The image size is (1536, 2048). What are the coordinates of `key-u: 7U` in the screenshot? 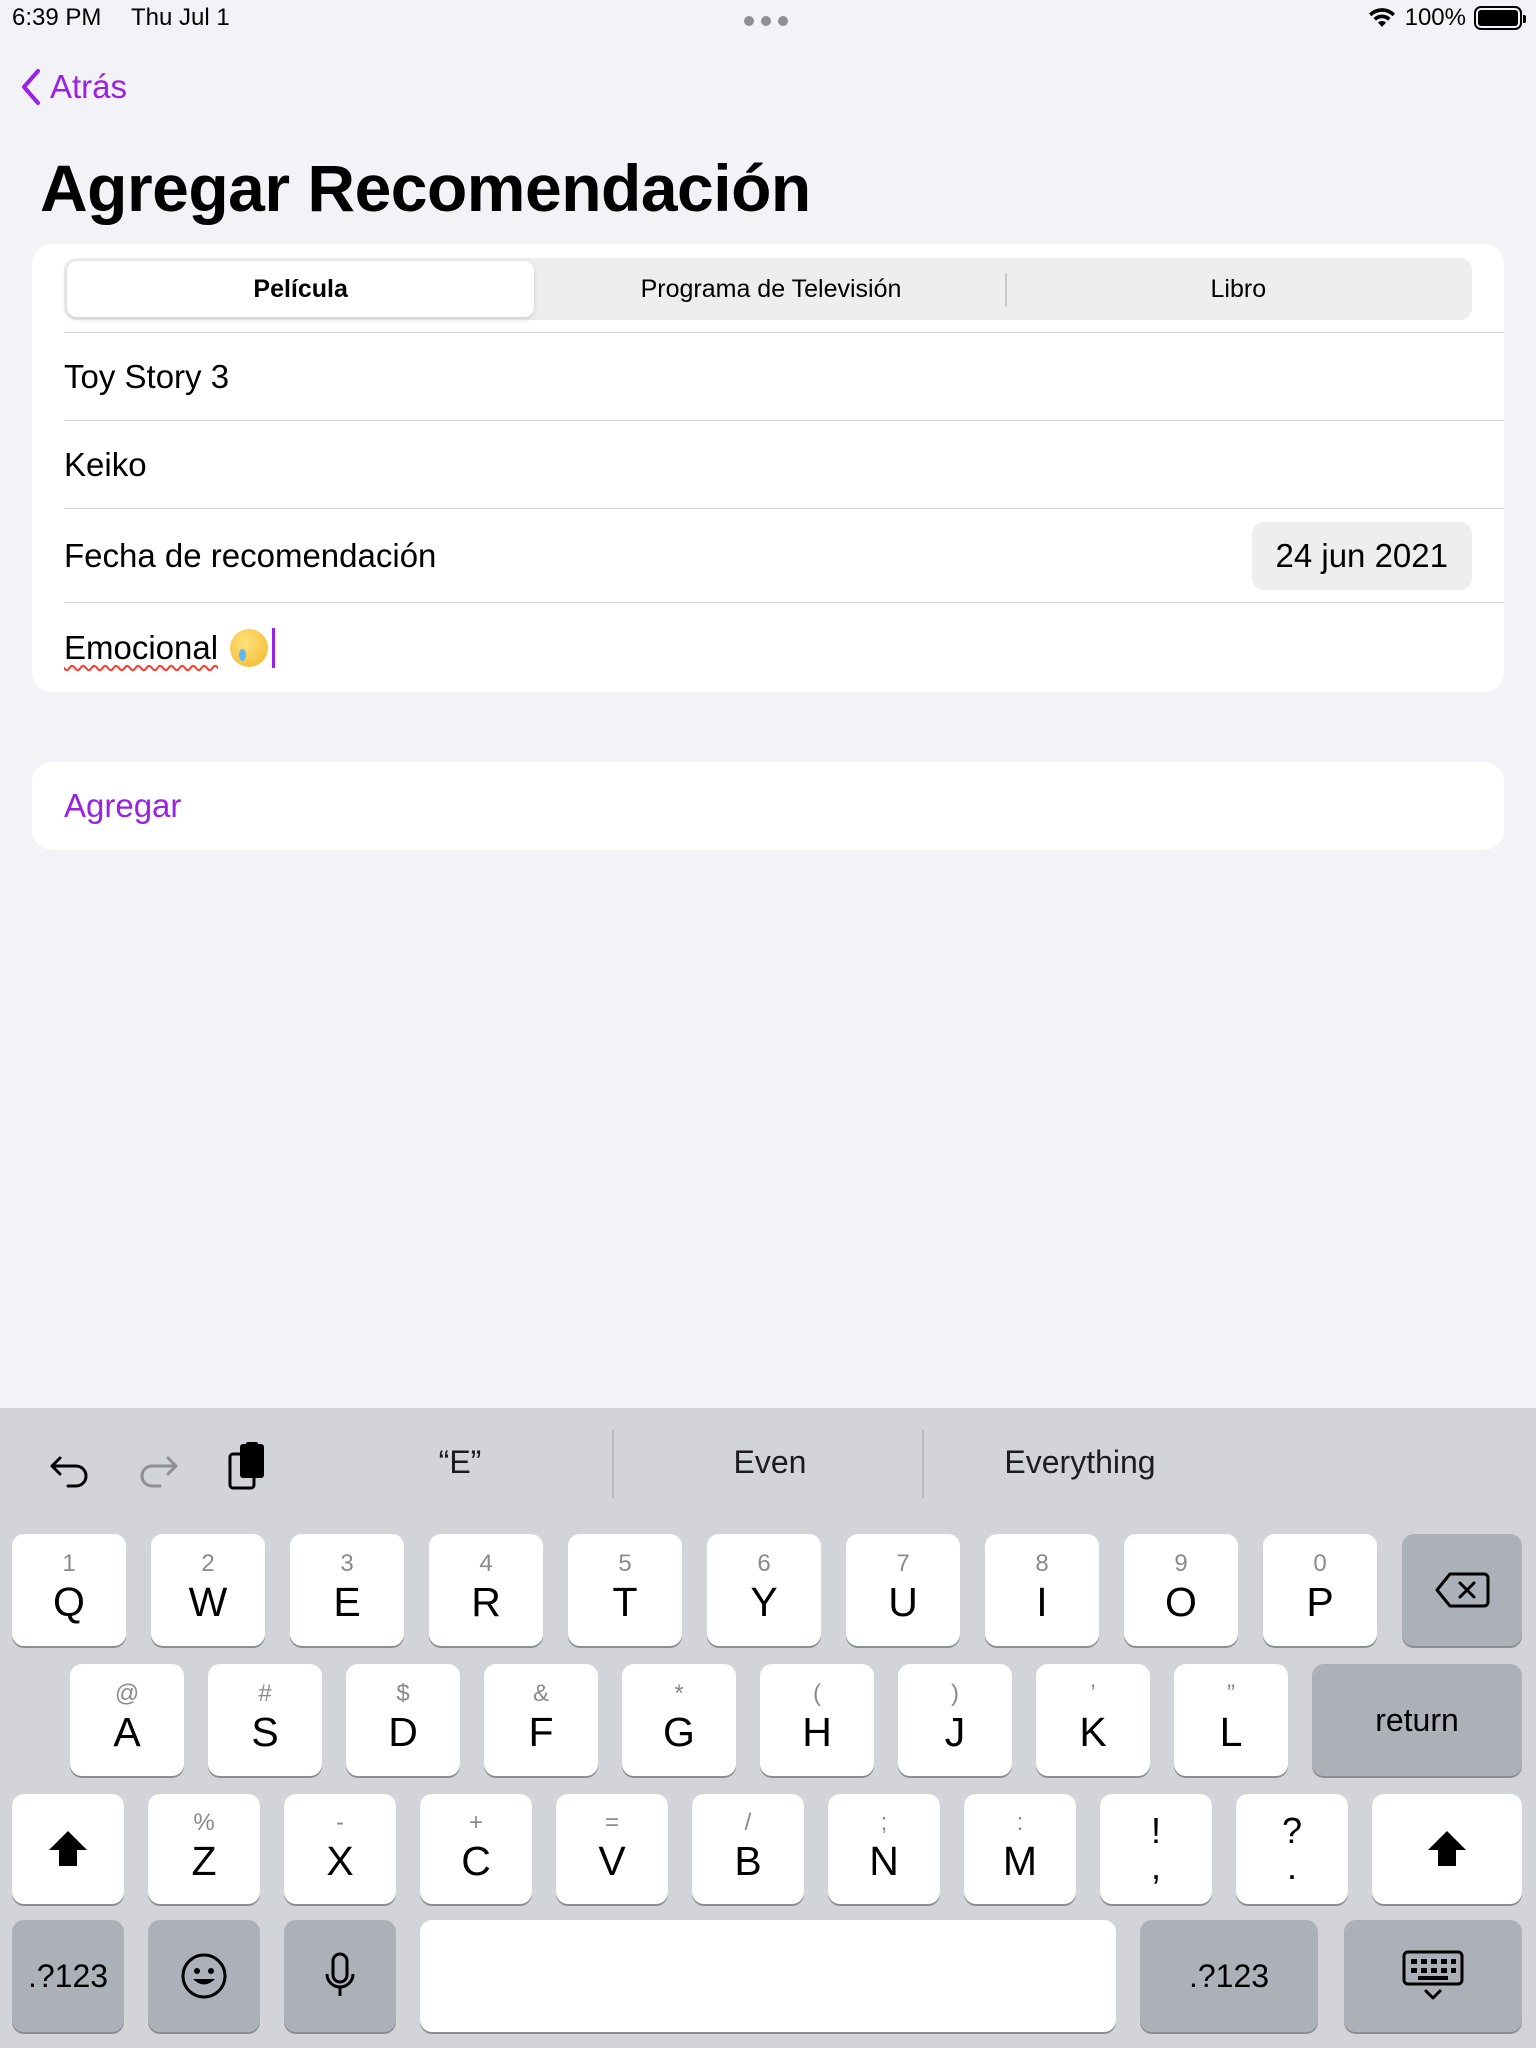 It's located at (903, 1590).